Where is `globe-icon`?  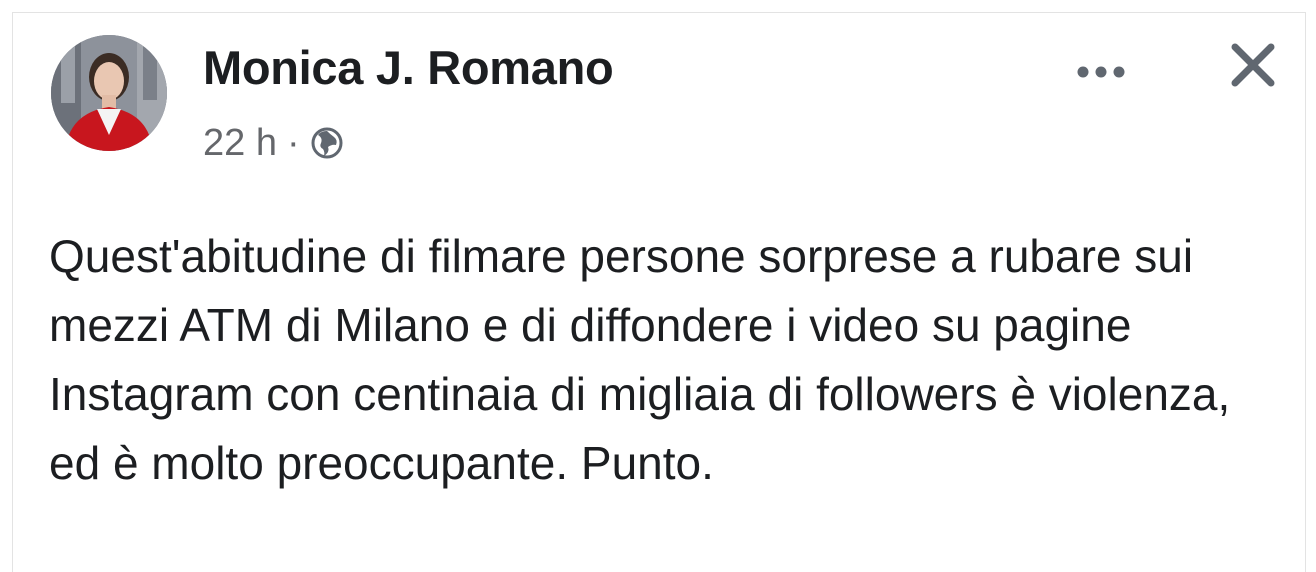 globe-icon is located at coordinates (327, 143).